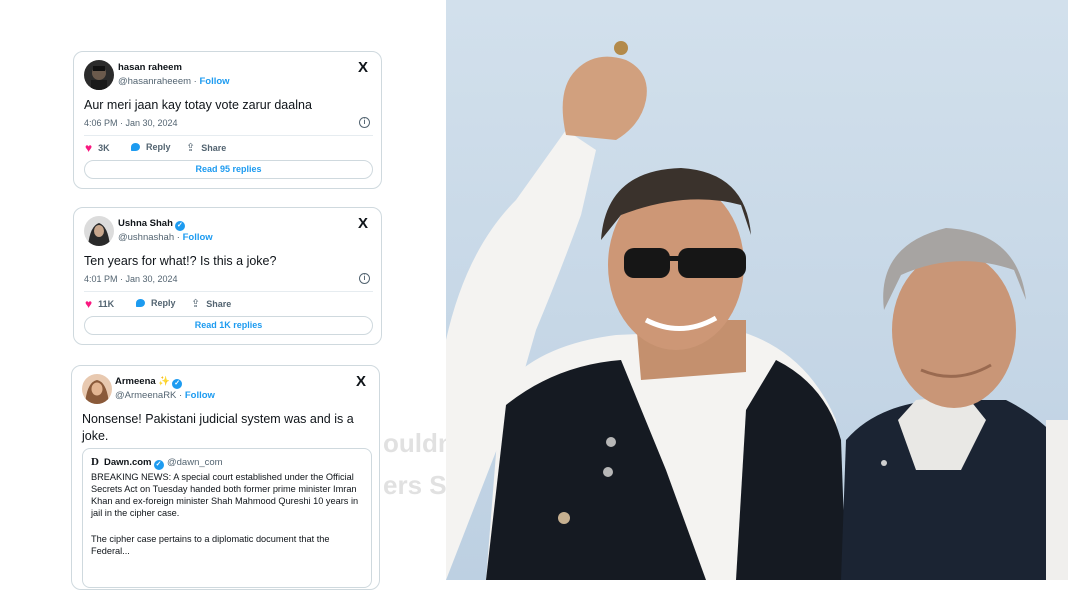 The width and height of the screenshot is (1068, 590). What do you see at coordinates (106, 304) in the screenshot?
I see `like-count: 11K` at bounding box center [106, 304].